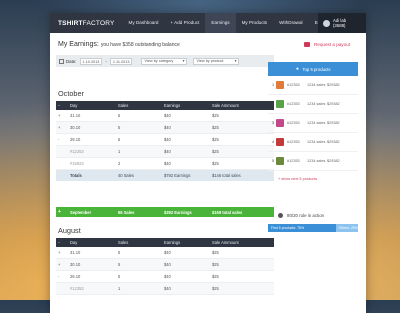  Describe the element at coordinates (313, 69) in the screenshot. I see `top-products-header: ★ Top 5 products` at that location.